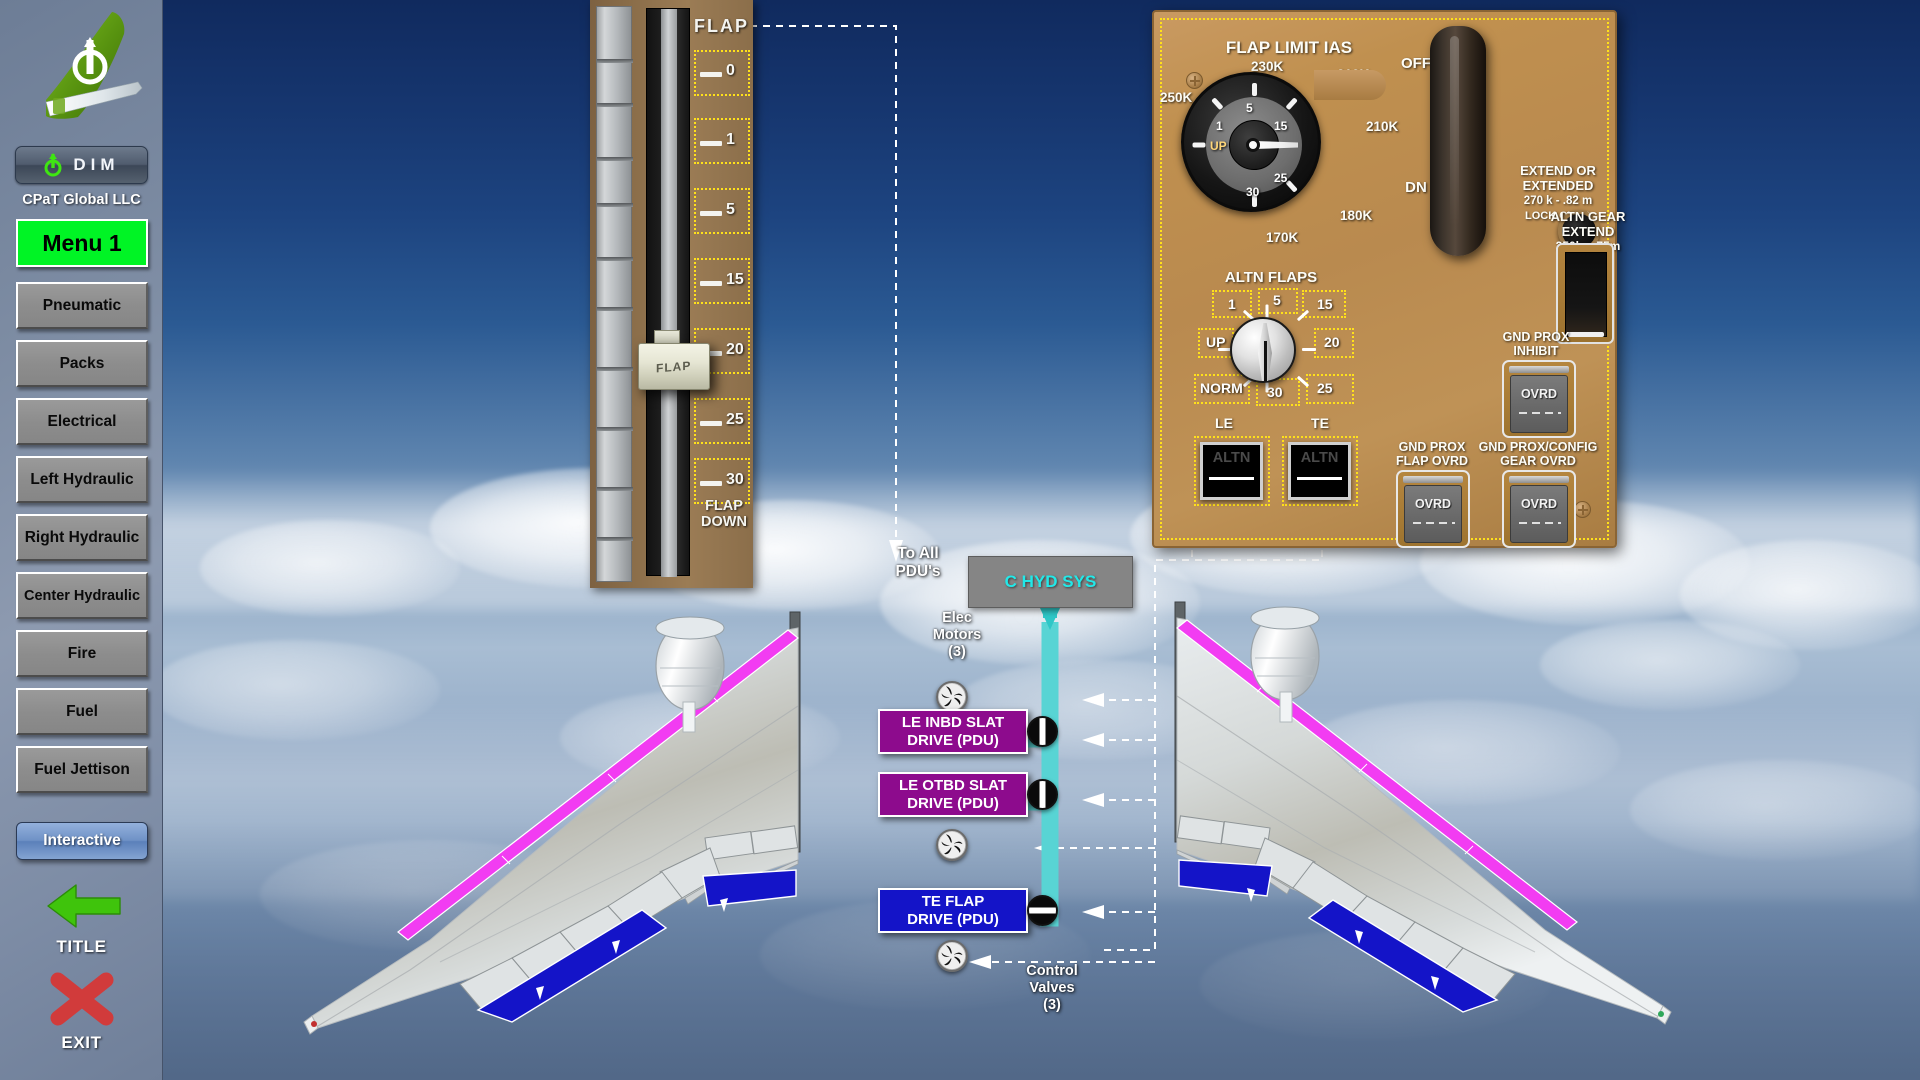 The height and width of the screenshot is (1080, 1920). What do you see at coordinates (1275, 392) in the screenshot?
I see `altn-pos-30: 30` at bounding box center [1275, 392].